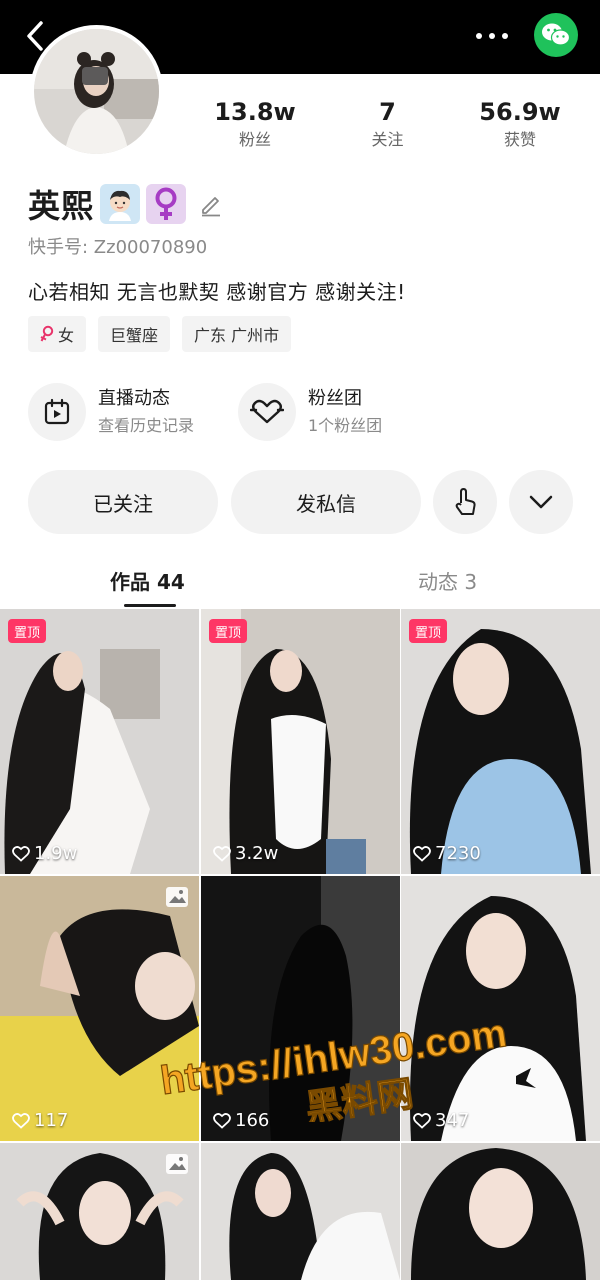  I want to click on like-count-value: 3.2w, so click(257, 853).